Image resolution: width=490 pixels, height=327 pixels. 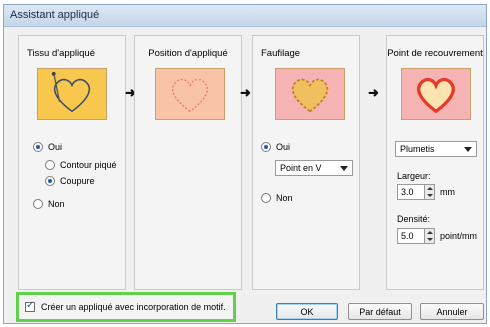 I want to click on radio-outline-stitch: Contour piqué, so click(x=81, y=165).